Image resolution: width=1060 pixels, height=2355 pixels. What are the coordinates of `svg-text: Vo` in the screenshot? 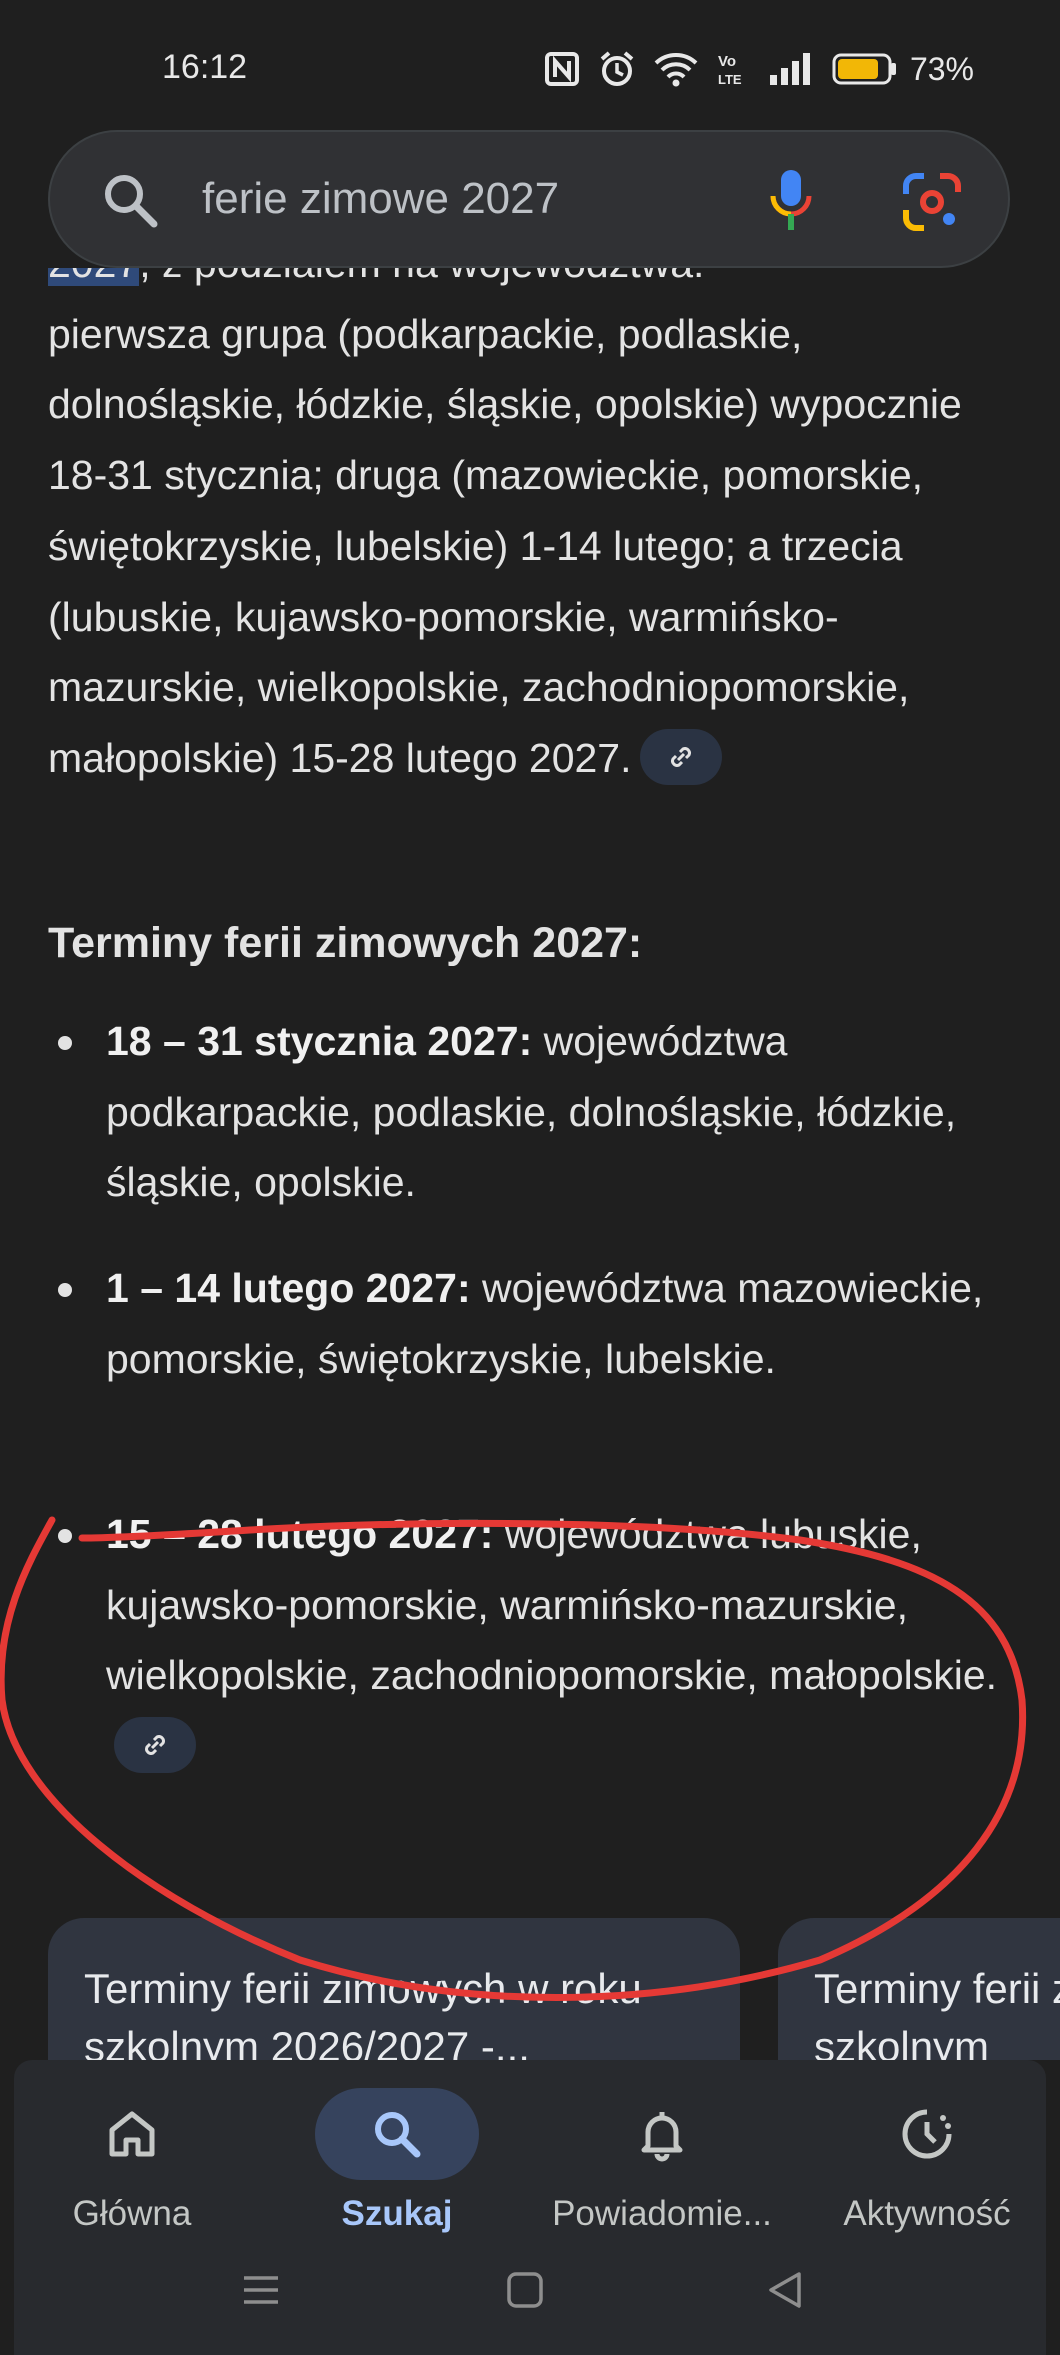 It's located at (727, 61).